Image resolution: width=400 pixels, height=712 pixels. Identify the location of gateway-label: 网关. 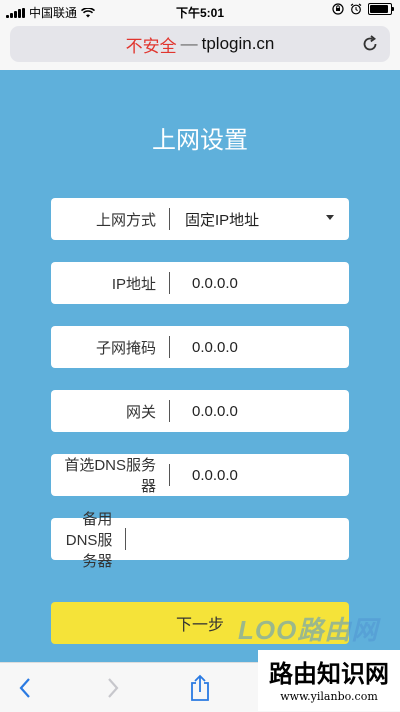
(140, 412).